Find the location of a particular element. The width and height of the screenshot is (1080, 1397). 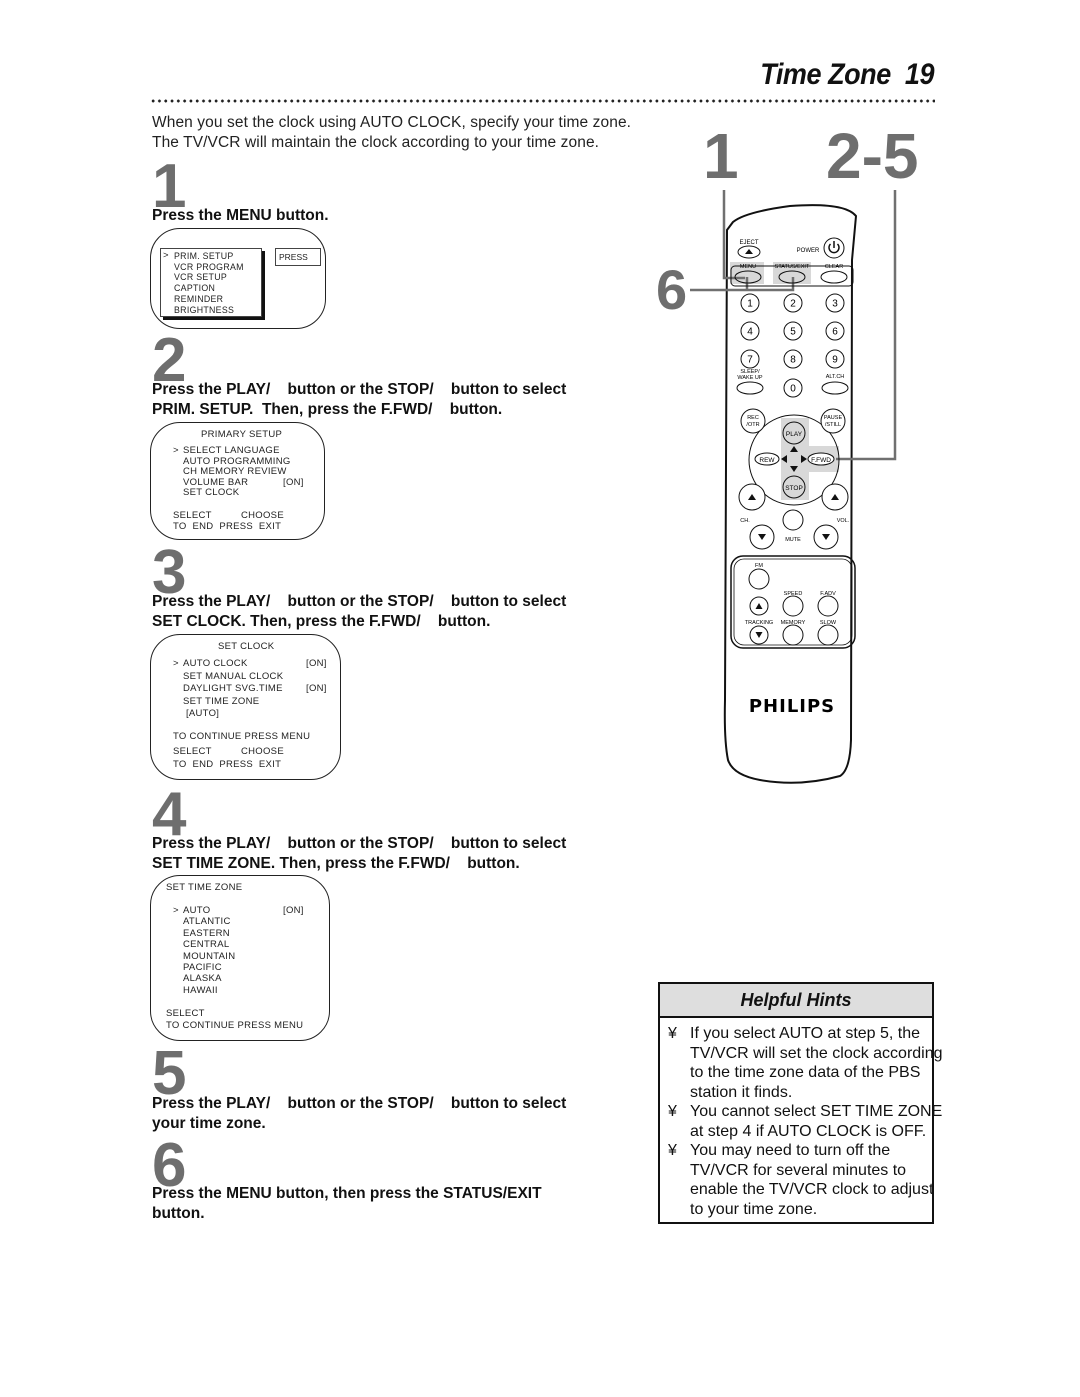

press-label: PRESS is located at coordinates (298, 257).